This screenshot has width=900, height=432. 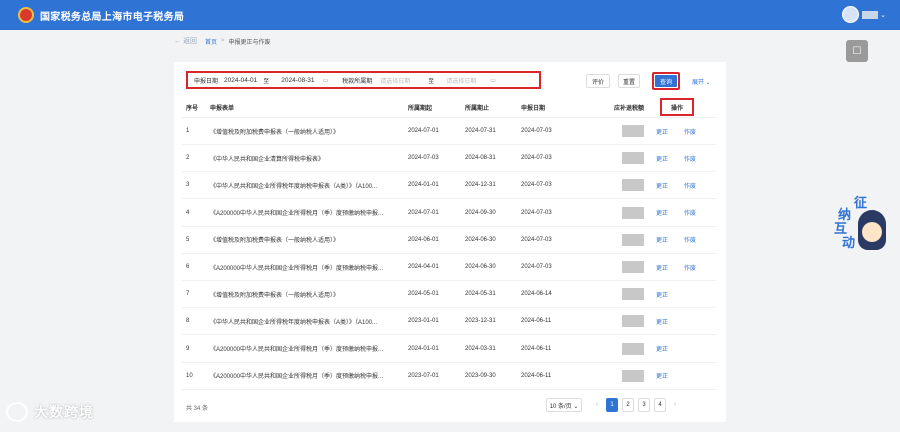 I want to click on side-tool-button: ☐, so click(x=857, y=51).